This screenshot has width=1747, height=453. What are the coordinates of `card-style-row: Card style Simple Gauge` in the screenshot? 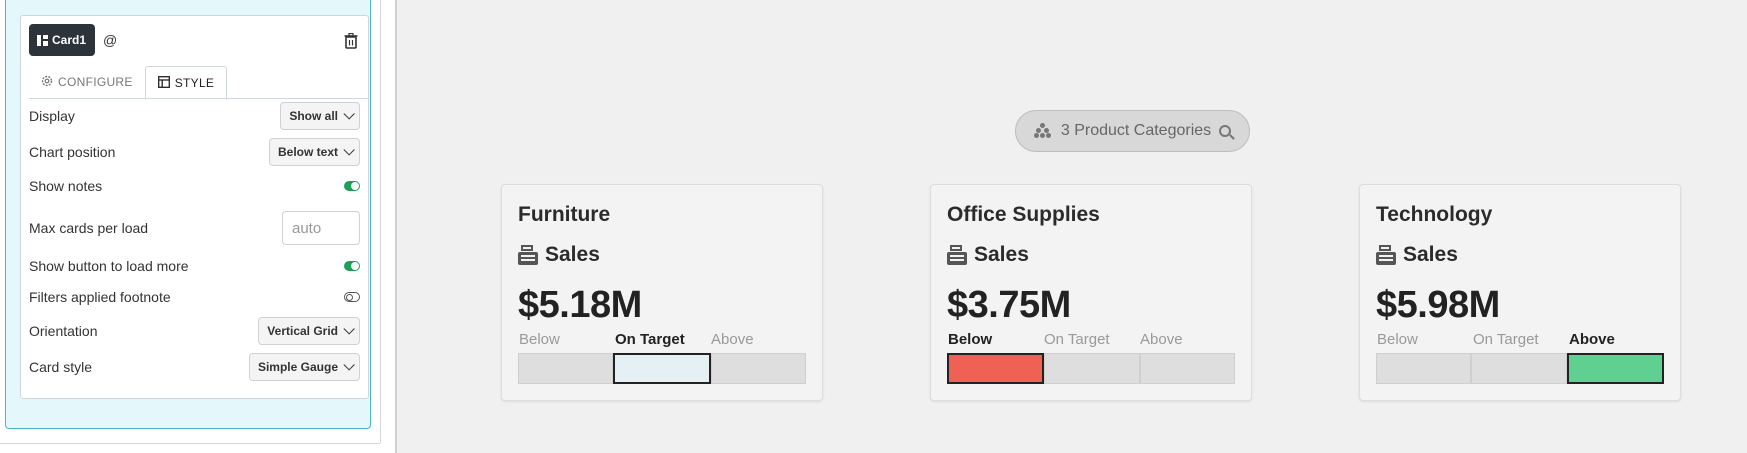 It's located at (194, 367).